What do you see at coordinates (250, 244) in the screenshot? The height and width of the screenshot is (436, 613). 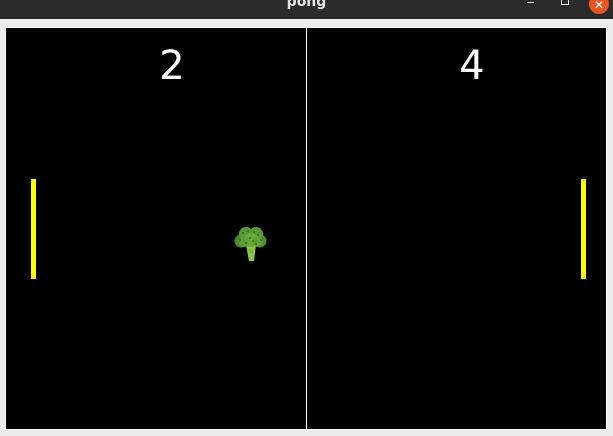 I see `broccoli-icon` at bounding box center [250, 244].